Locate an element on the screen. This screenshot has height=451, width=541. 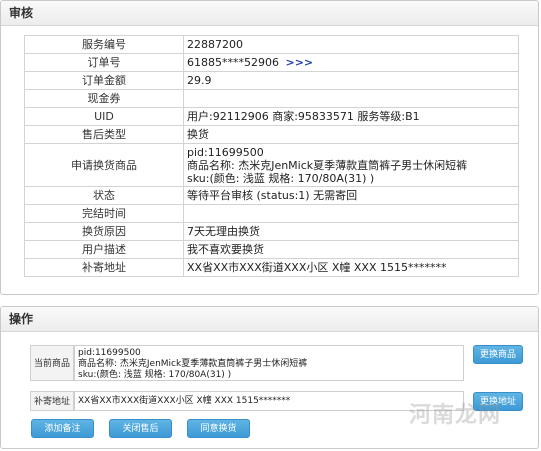
table-row: 服务编号 22887200 is located at coordinates (271, 44).